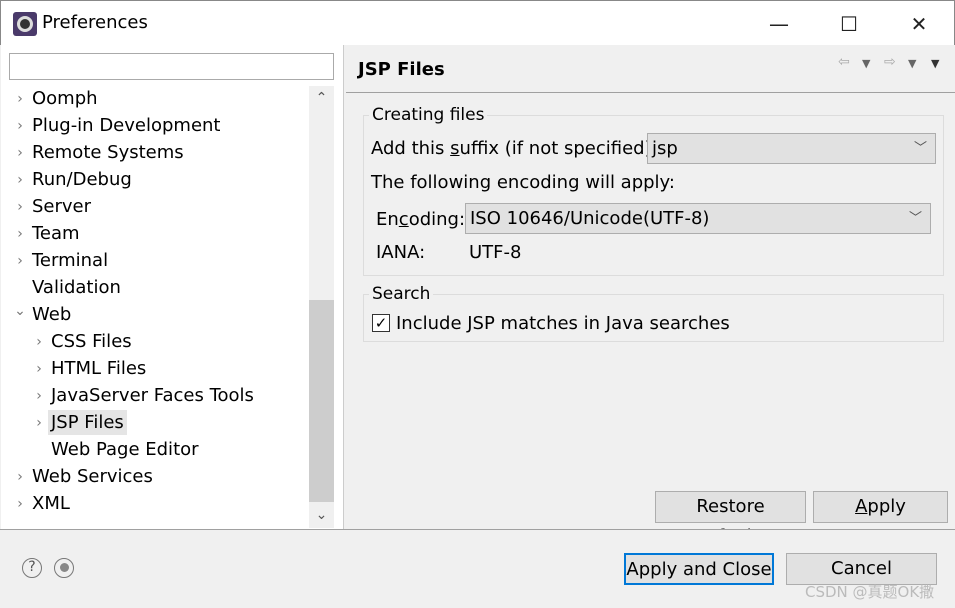 Image resolution: width=955 pixels, height=608 pixels. What do you see at coordinates (665, 148) in the screenshot?
I see `suffix-value: jsp` at bounding box center [665, 148].